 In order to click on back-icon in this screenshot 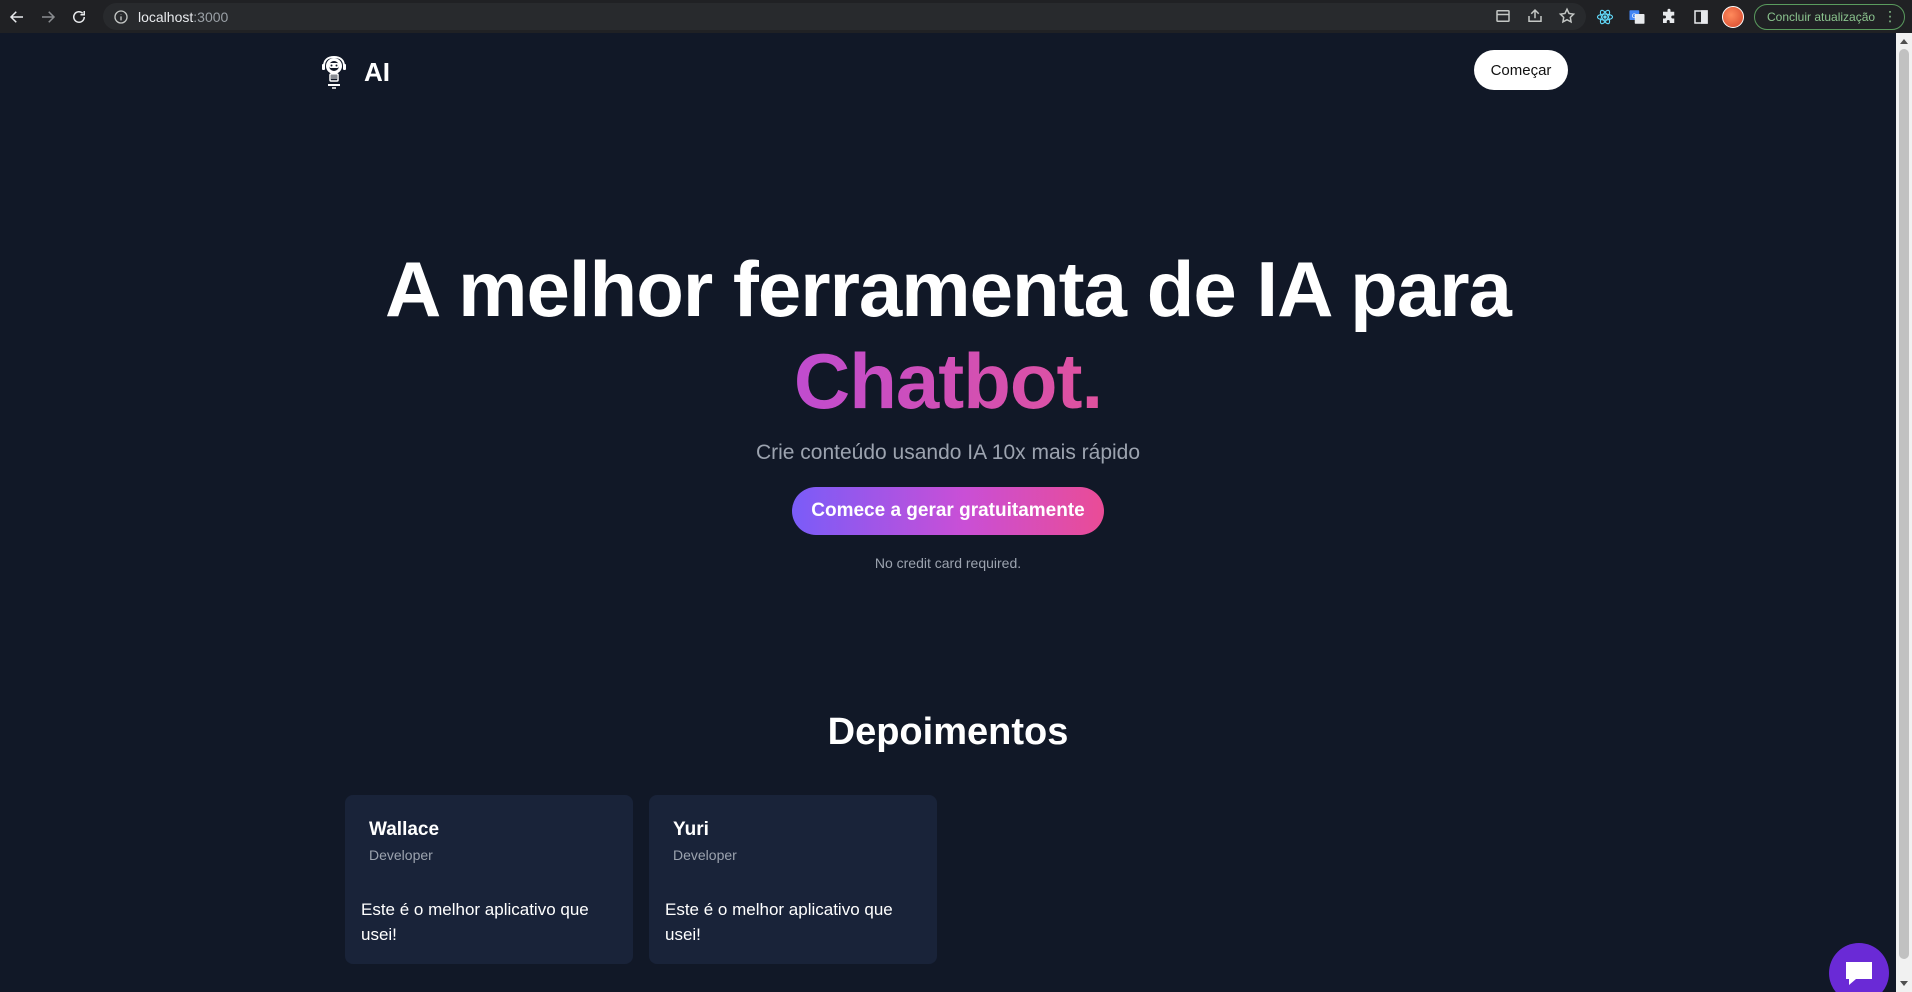, I will do `click(17, 17)`.